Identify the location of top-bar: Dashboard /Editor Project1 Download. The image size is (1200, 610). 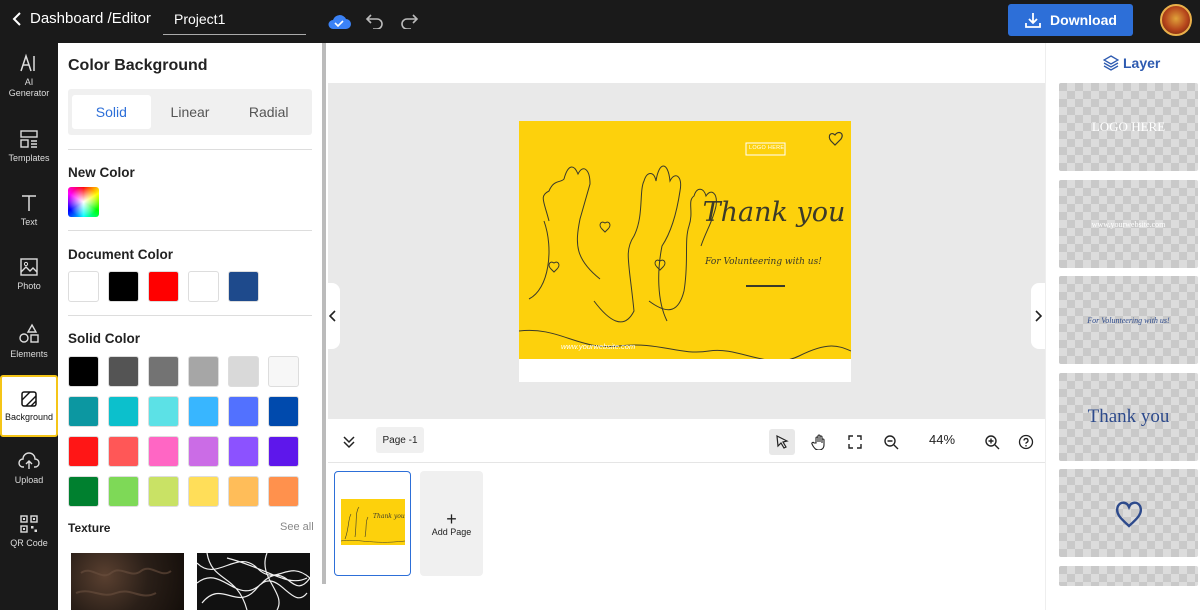
(600, 21).